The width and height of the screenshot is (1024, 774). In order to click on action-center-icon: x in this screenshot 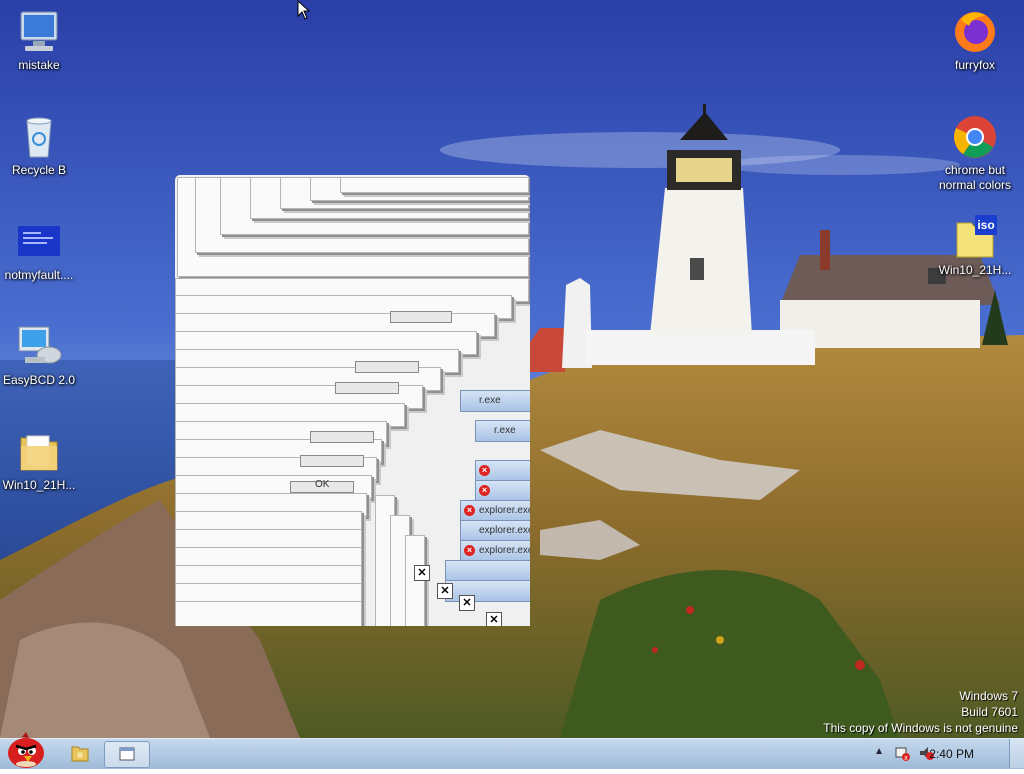, I will do `click(902, 755)`.